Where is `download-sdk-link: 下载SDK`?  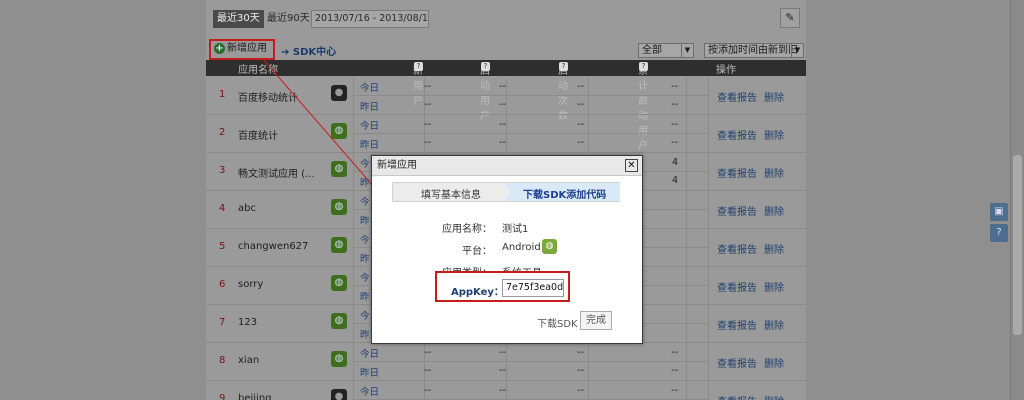
download-sdk-link: 下载SDK is located at coordinates (557, 322).